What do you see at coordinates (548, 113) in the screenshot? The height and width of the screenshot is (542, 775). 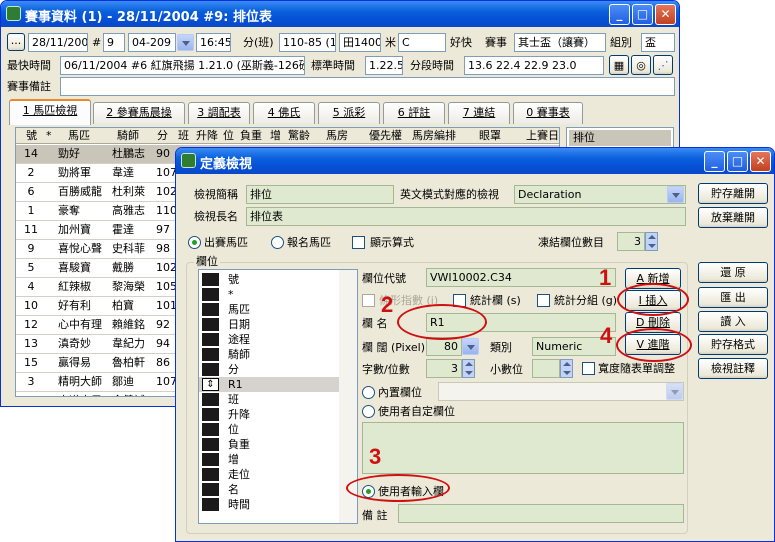 I see `tab-race-card: 0 賽事表` at bounding box center [548, 113].